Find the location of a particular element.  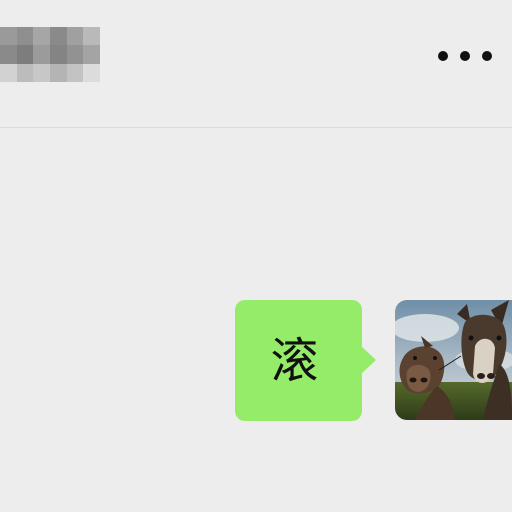

donkey-photo is located at coordinates (453, 360).